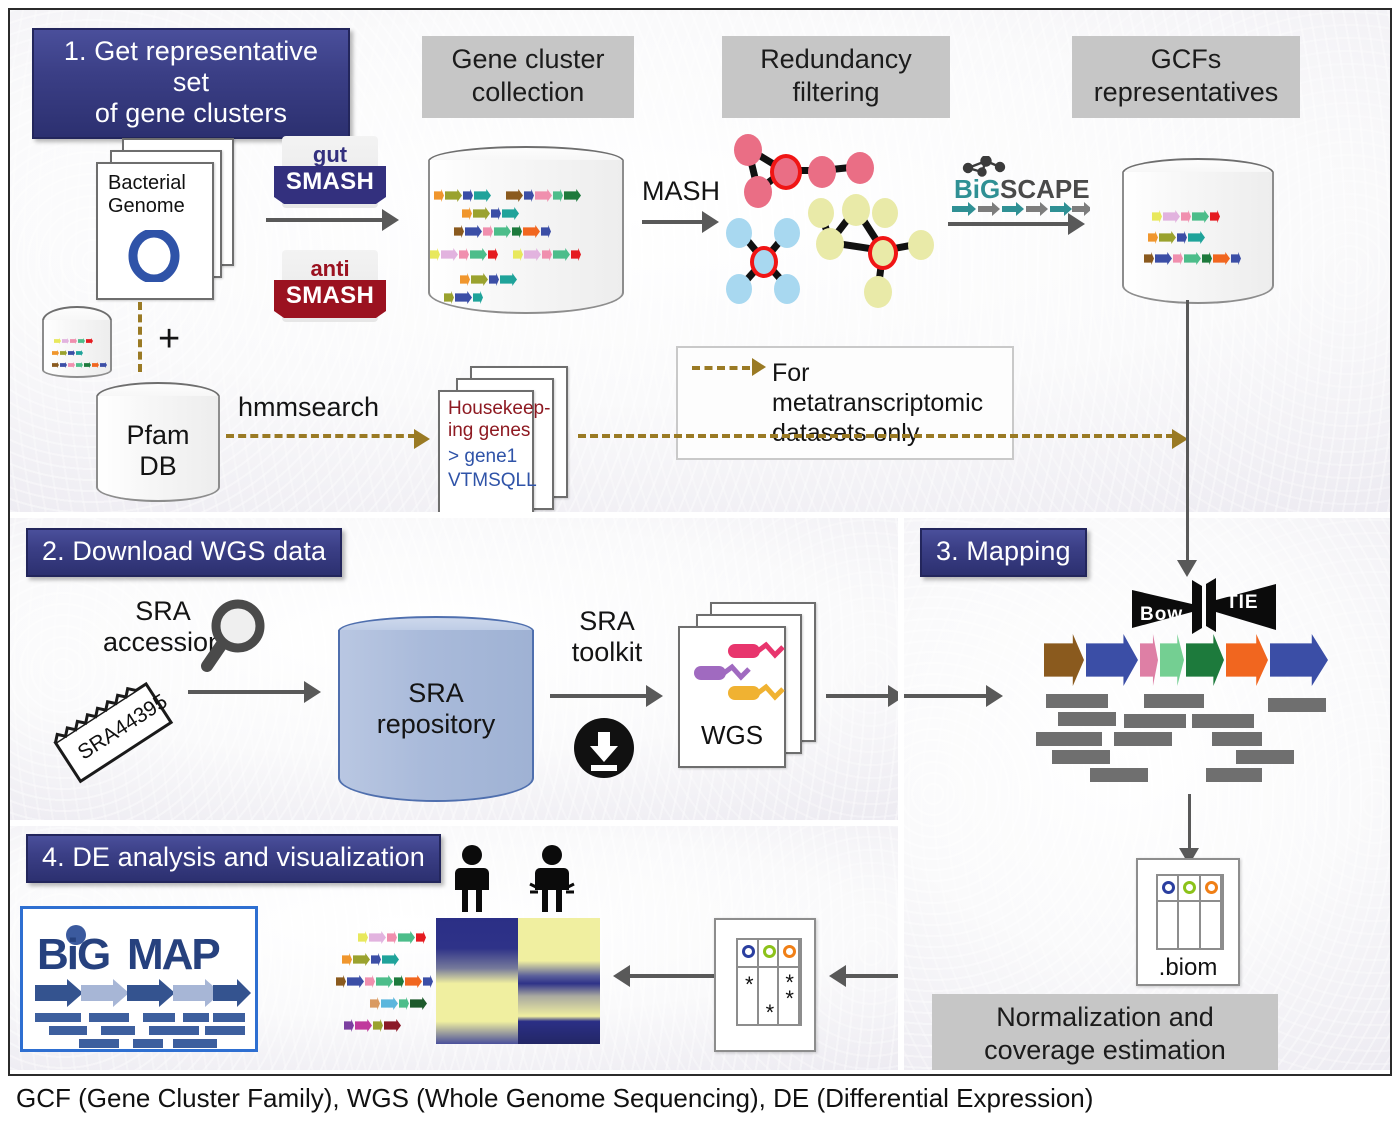 This screenshot has width=1400, height=1122. I want to click on step-4-title: 4. DE analysis and visualization, so click(233, 859).